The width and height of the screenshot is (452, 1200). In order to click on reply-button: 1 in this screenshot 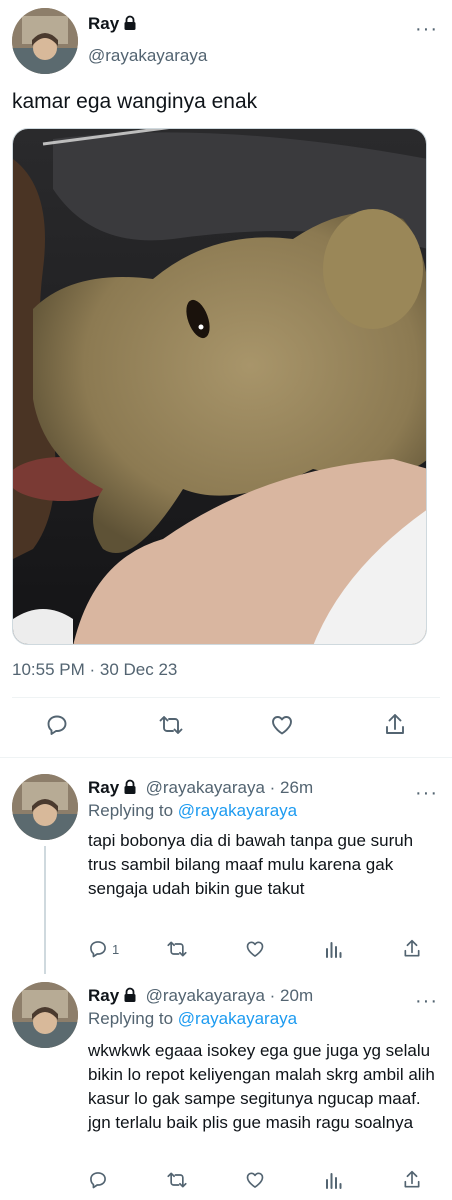, I will do `click(103, 949)`.